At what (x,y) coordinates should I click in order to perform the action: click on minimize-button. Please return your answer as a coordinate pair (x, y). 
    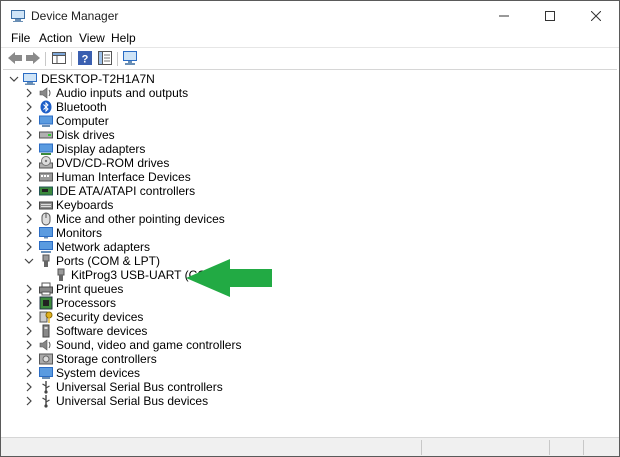
    Looking at the image, I should click on (504, 16).